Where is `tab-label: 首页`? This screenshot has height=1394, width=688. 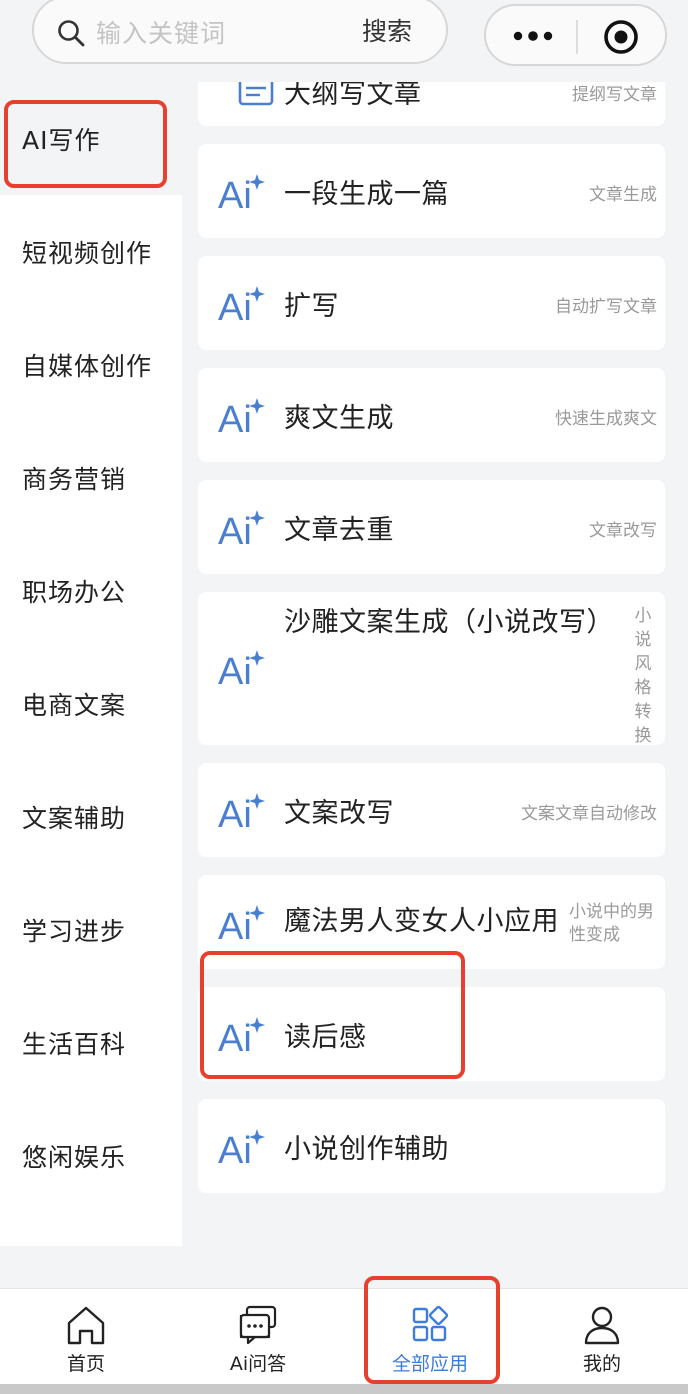 tab-label: 首页 is located at coordinates (85, 1364).